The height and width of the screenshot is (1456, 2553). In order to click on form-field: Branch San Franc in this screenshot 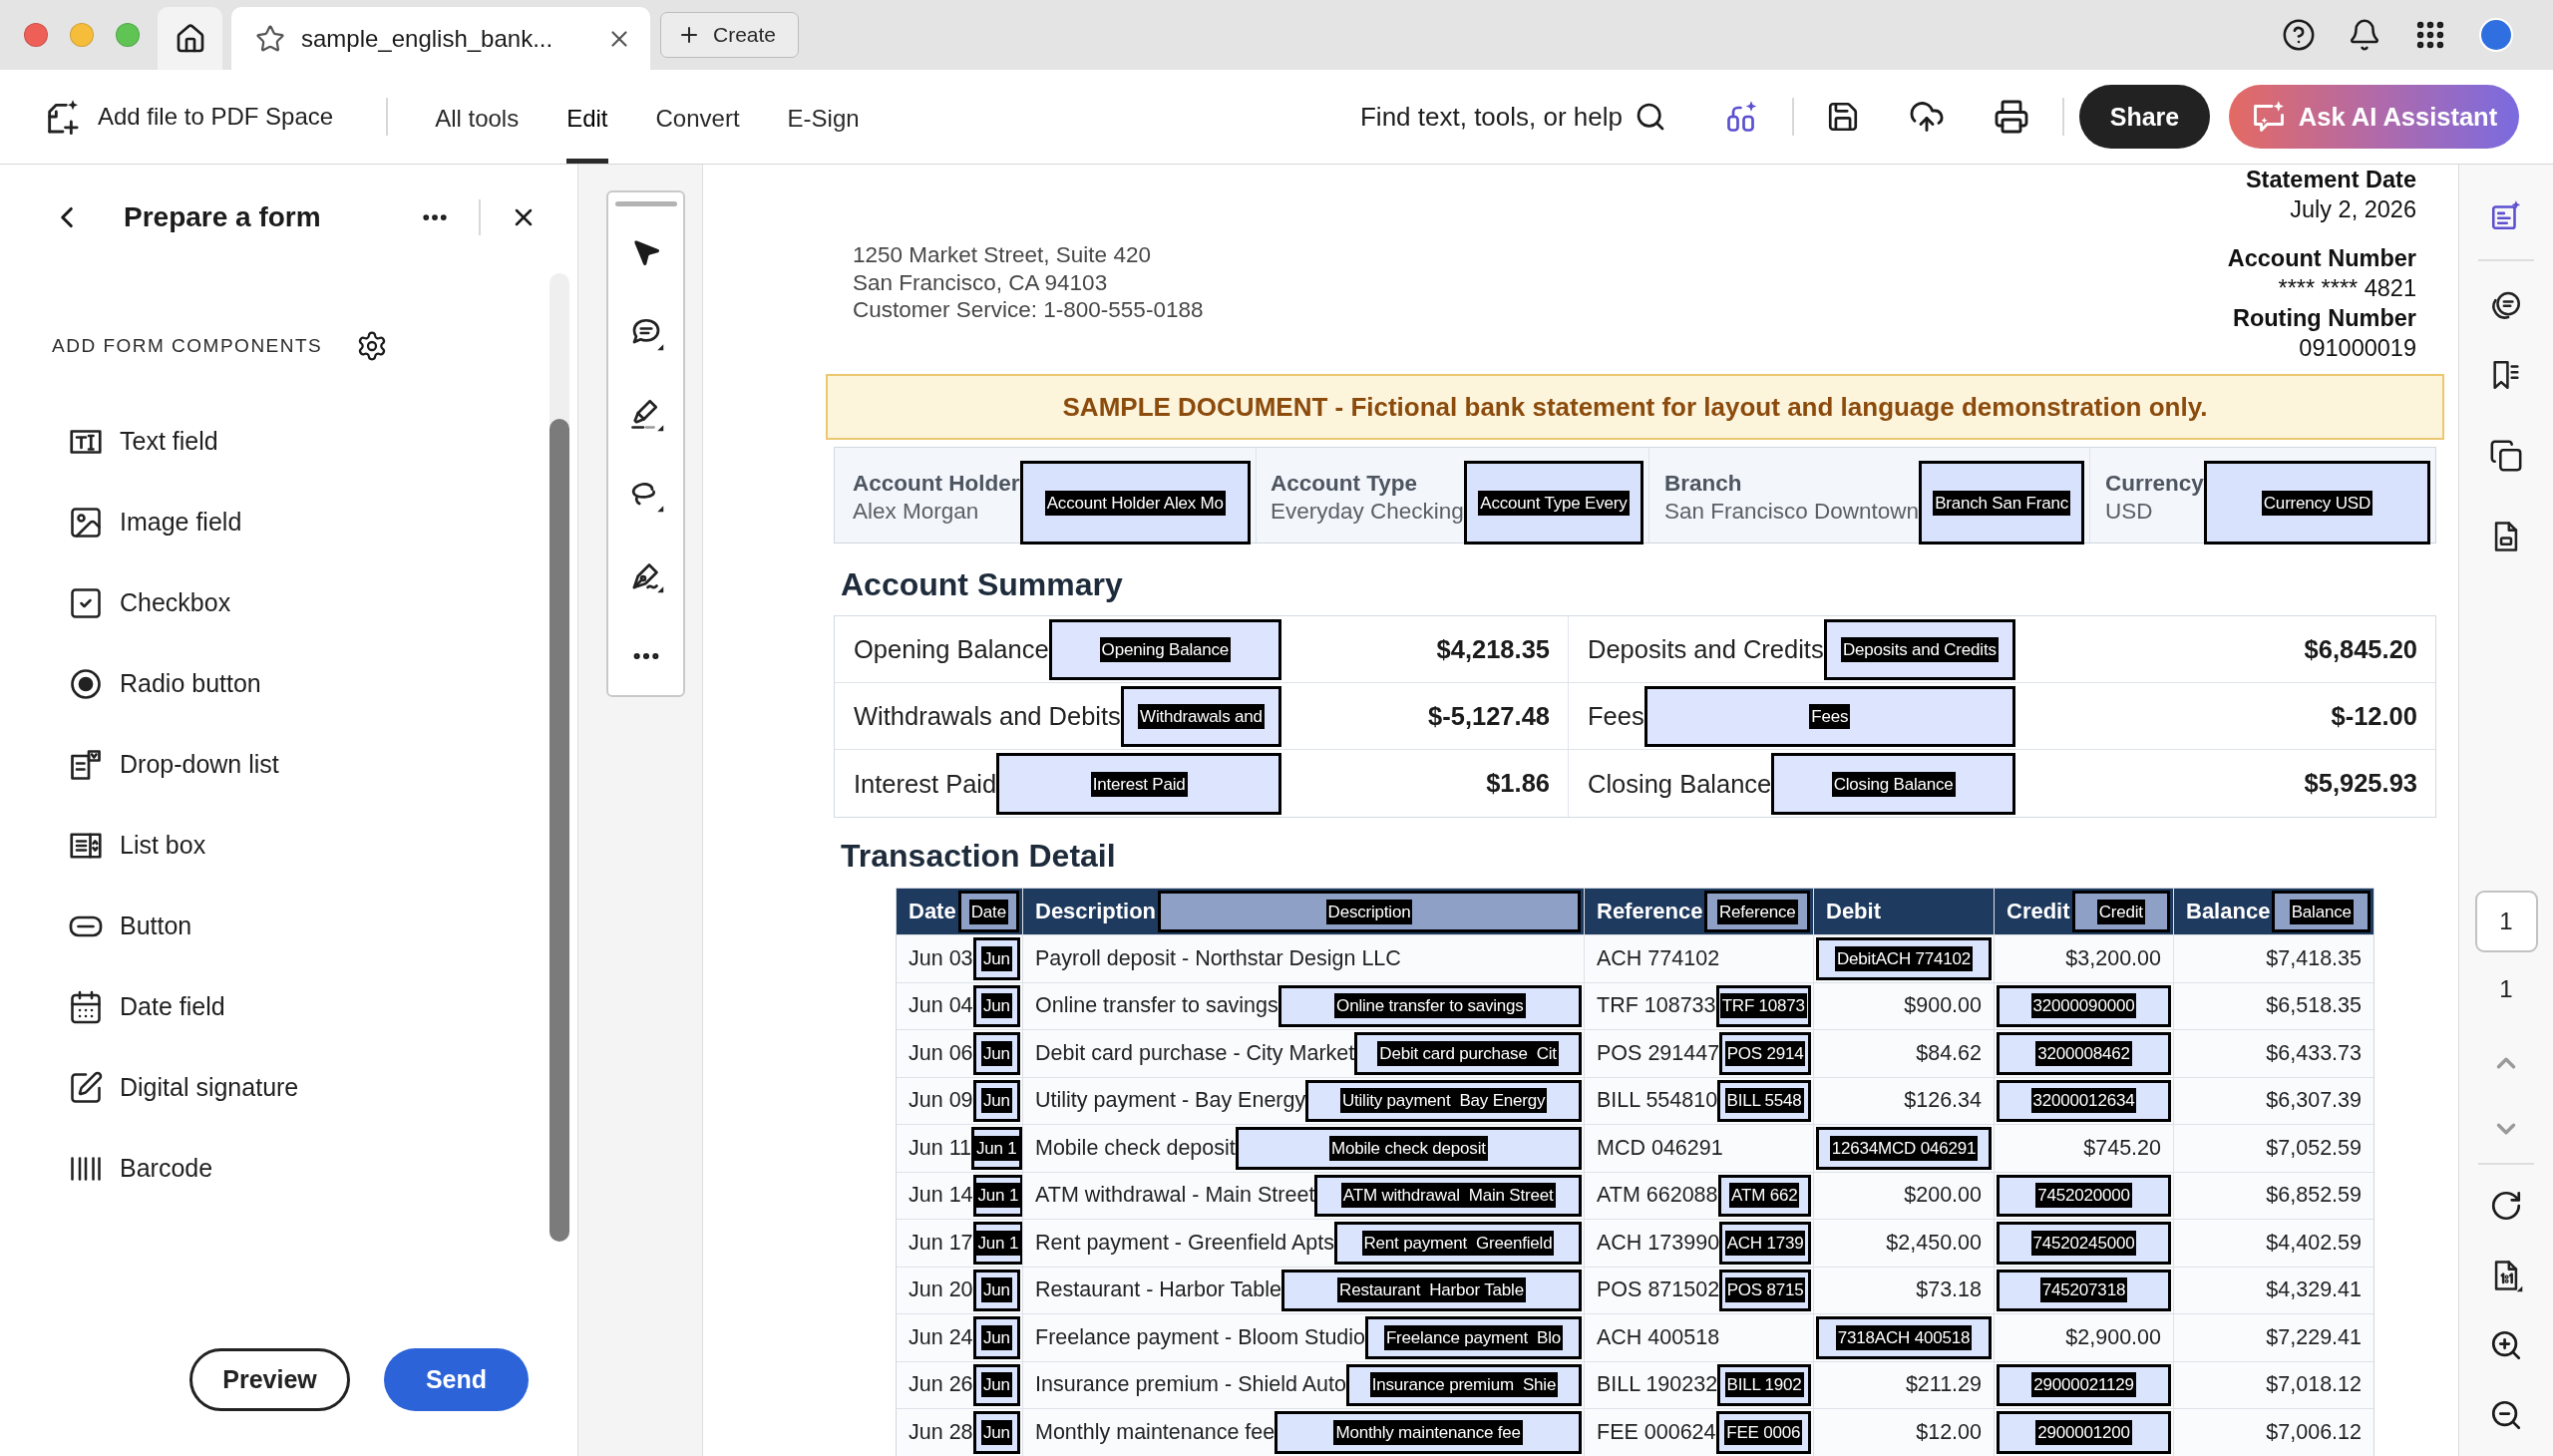, I will do `click(2002, 503)`.